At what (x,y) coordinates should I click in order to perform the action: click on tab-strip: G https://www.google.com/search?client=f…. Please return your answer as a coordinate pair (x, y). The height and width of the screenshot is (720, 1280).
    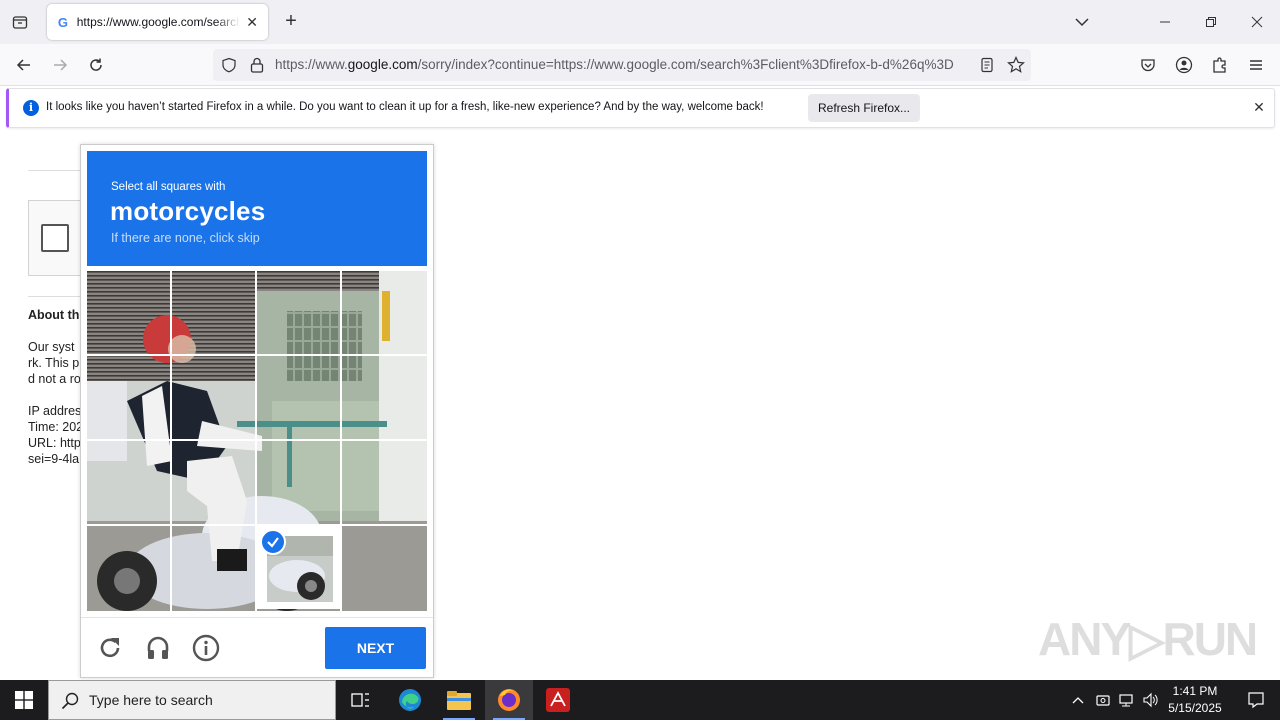
    Looking at the image, I should click on (640, 22).